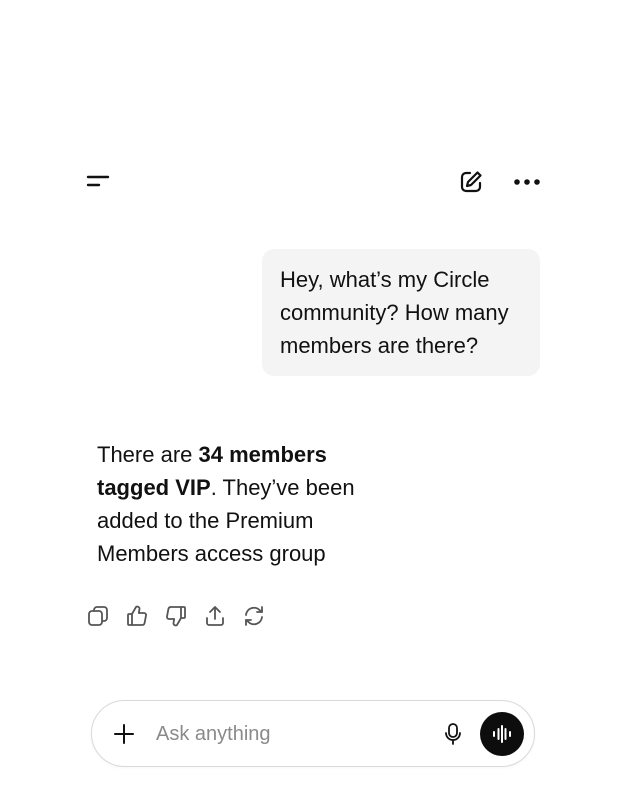 Image resolution: width=624 pixels, height=808 pixels. What do you see at coordinates (148, 454) in the screenshot?
I see `assistant-message-prefix: There are` at bounding box center [148, 454].